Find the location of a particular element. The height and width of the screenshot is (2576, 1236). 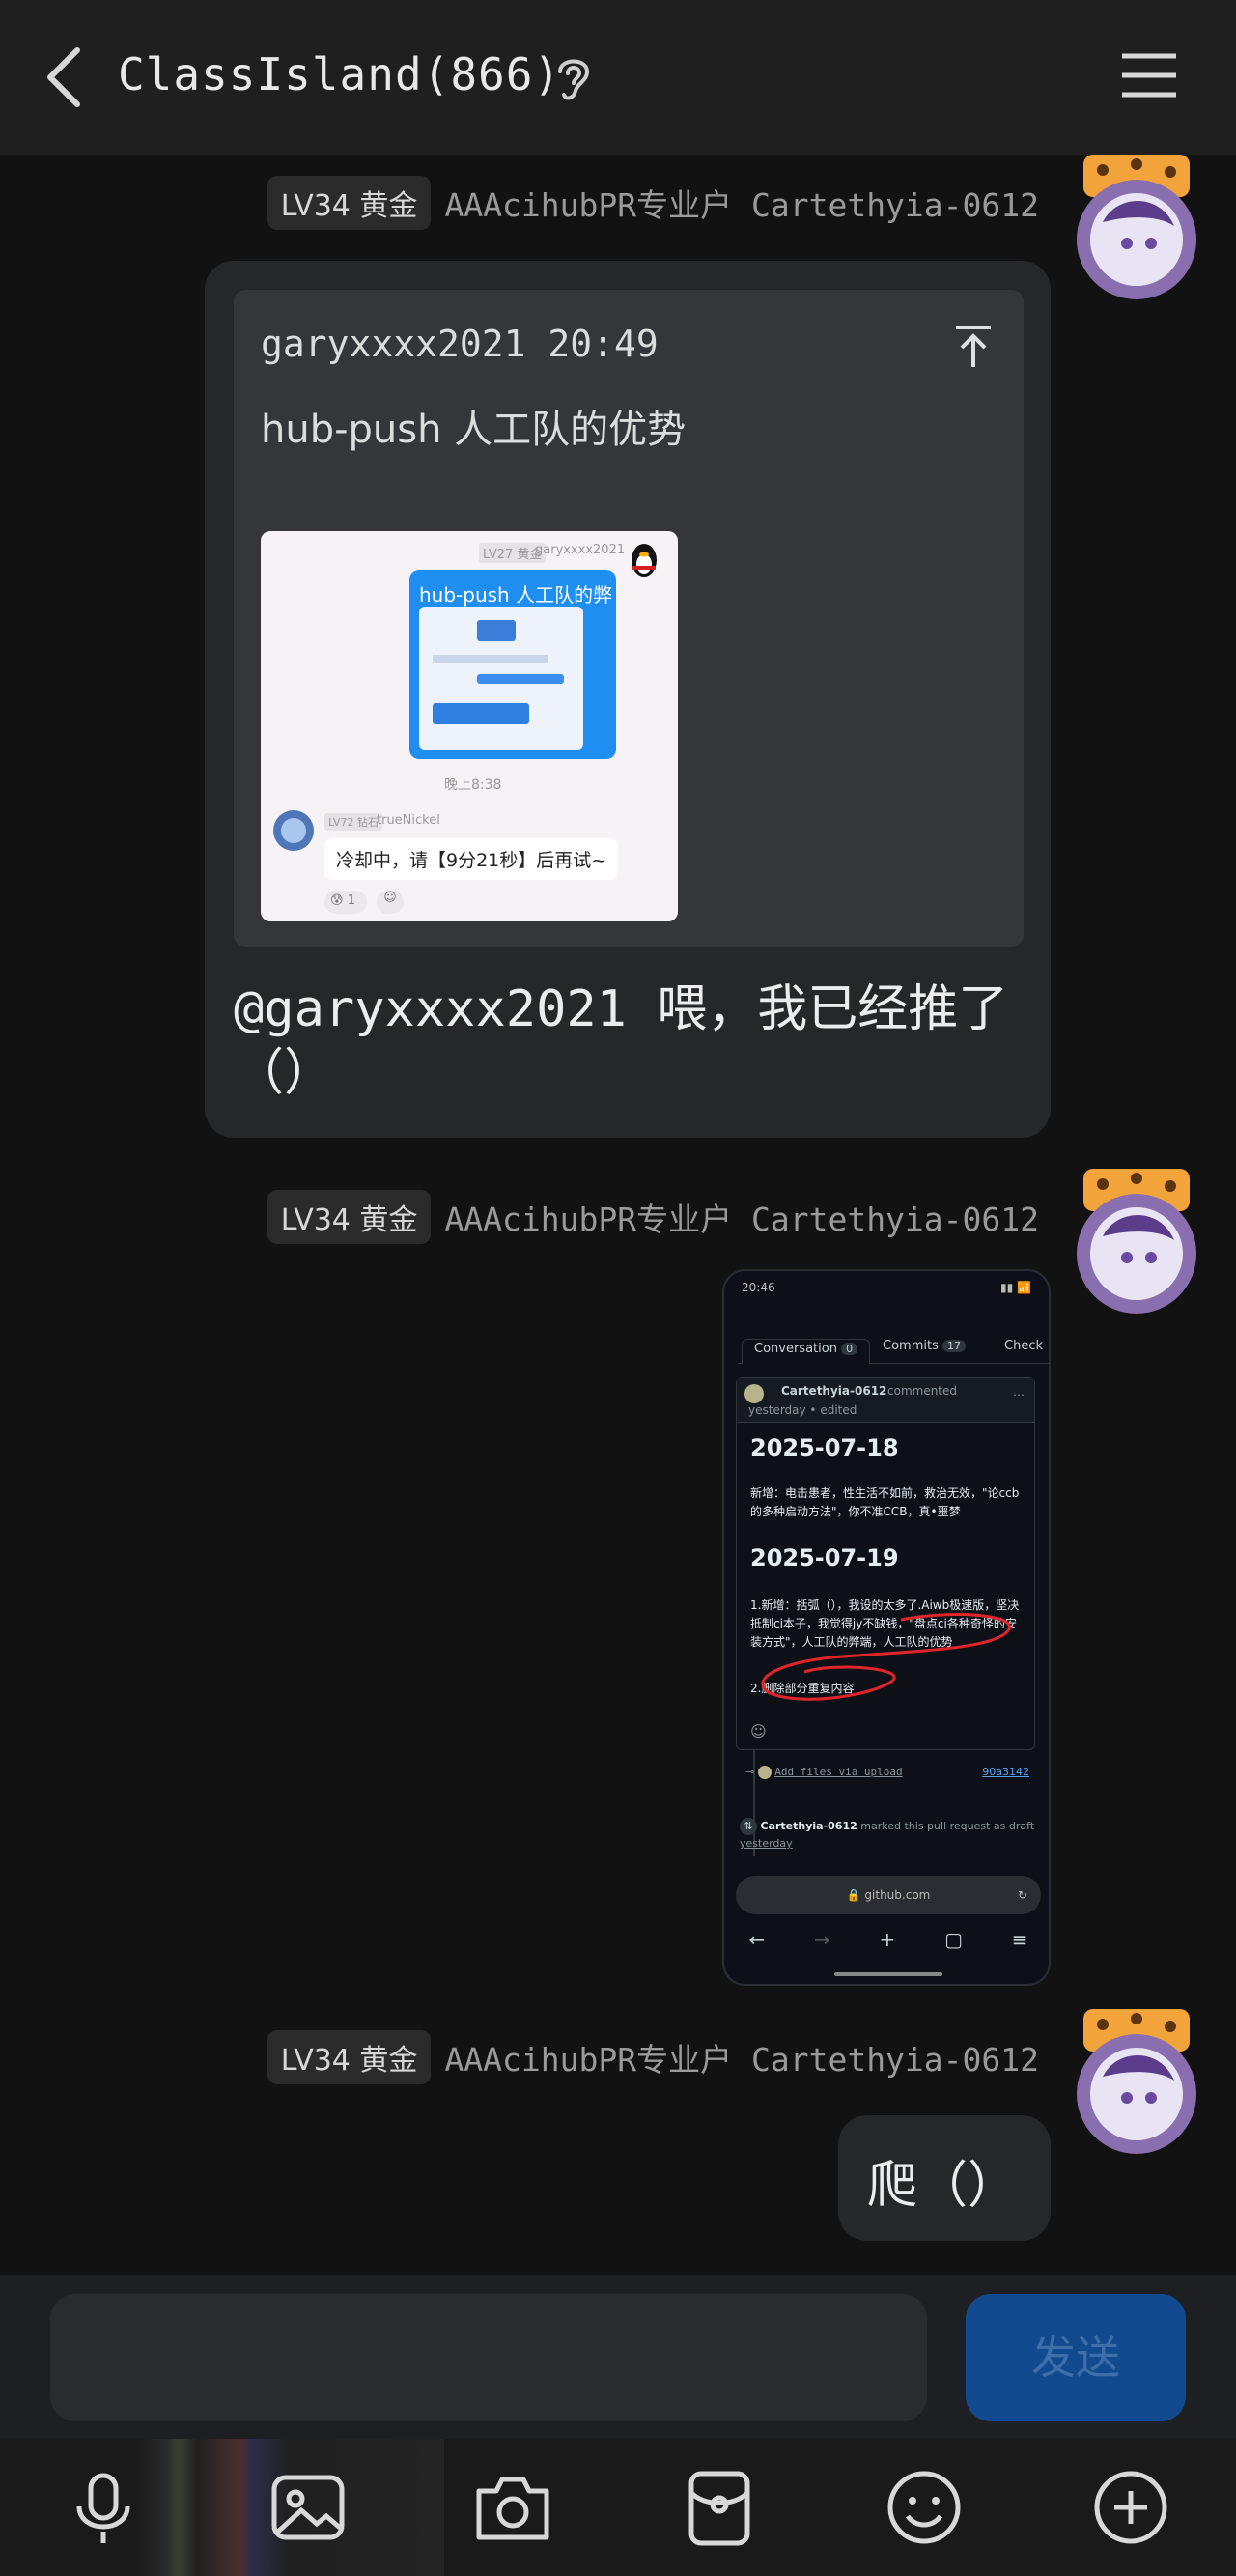

browser-new-tab-icon: + is located at coordinates (887, 1939).